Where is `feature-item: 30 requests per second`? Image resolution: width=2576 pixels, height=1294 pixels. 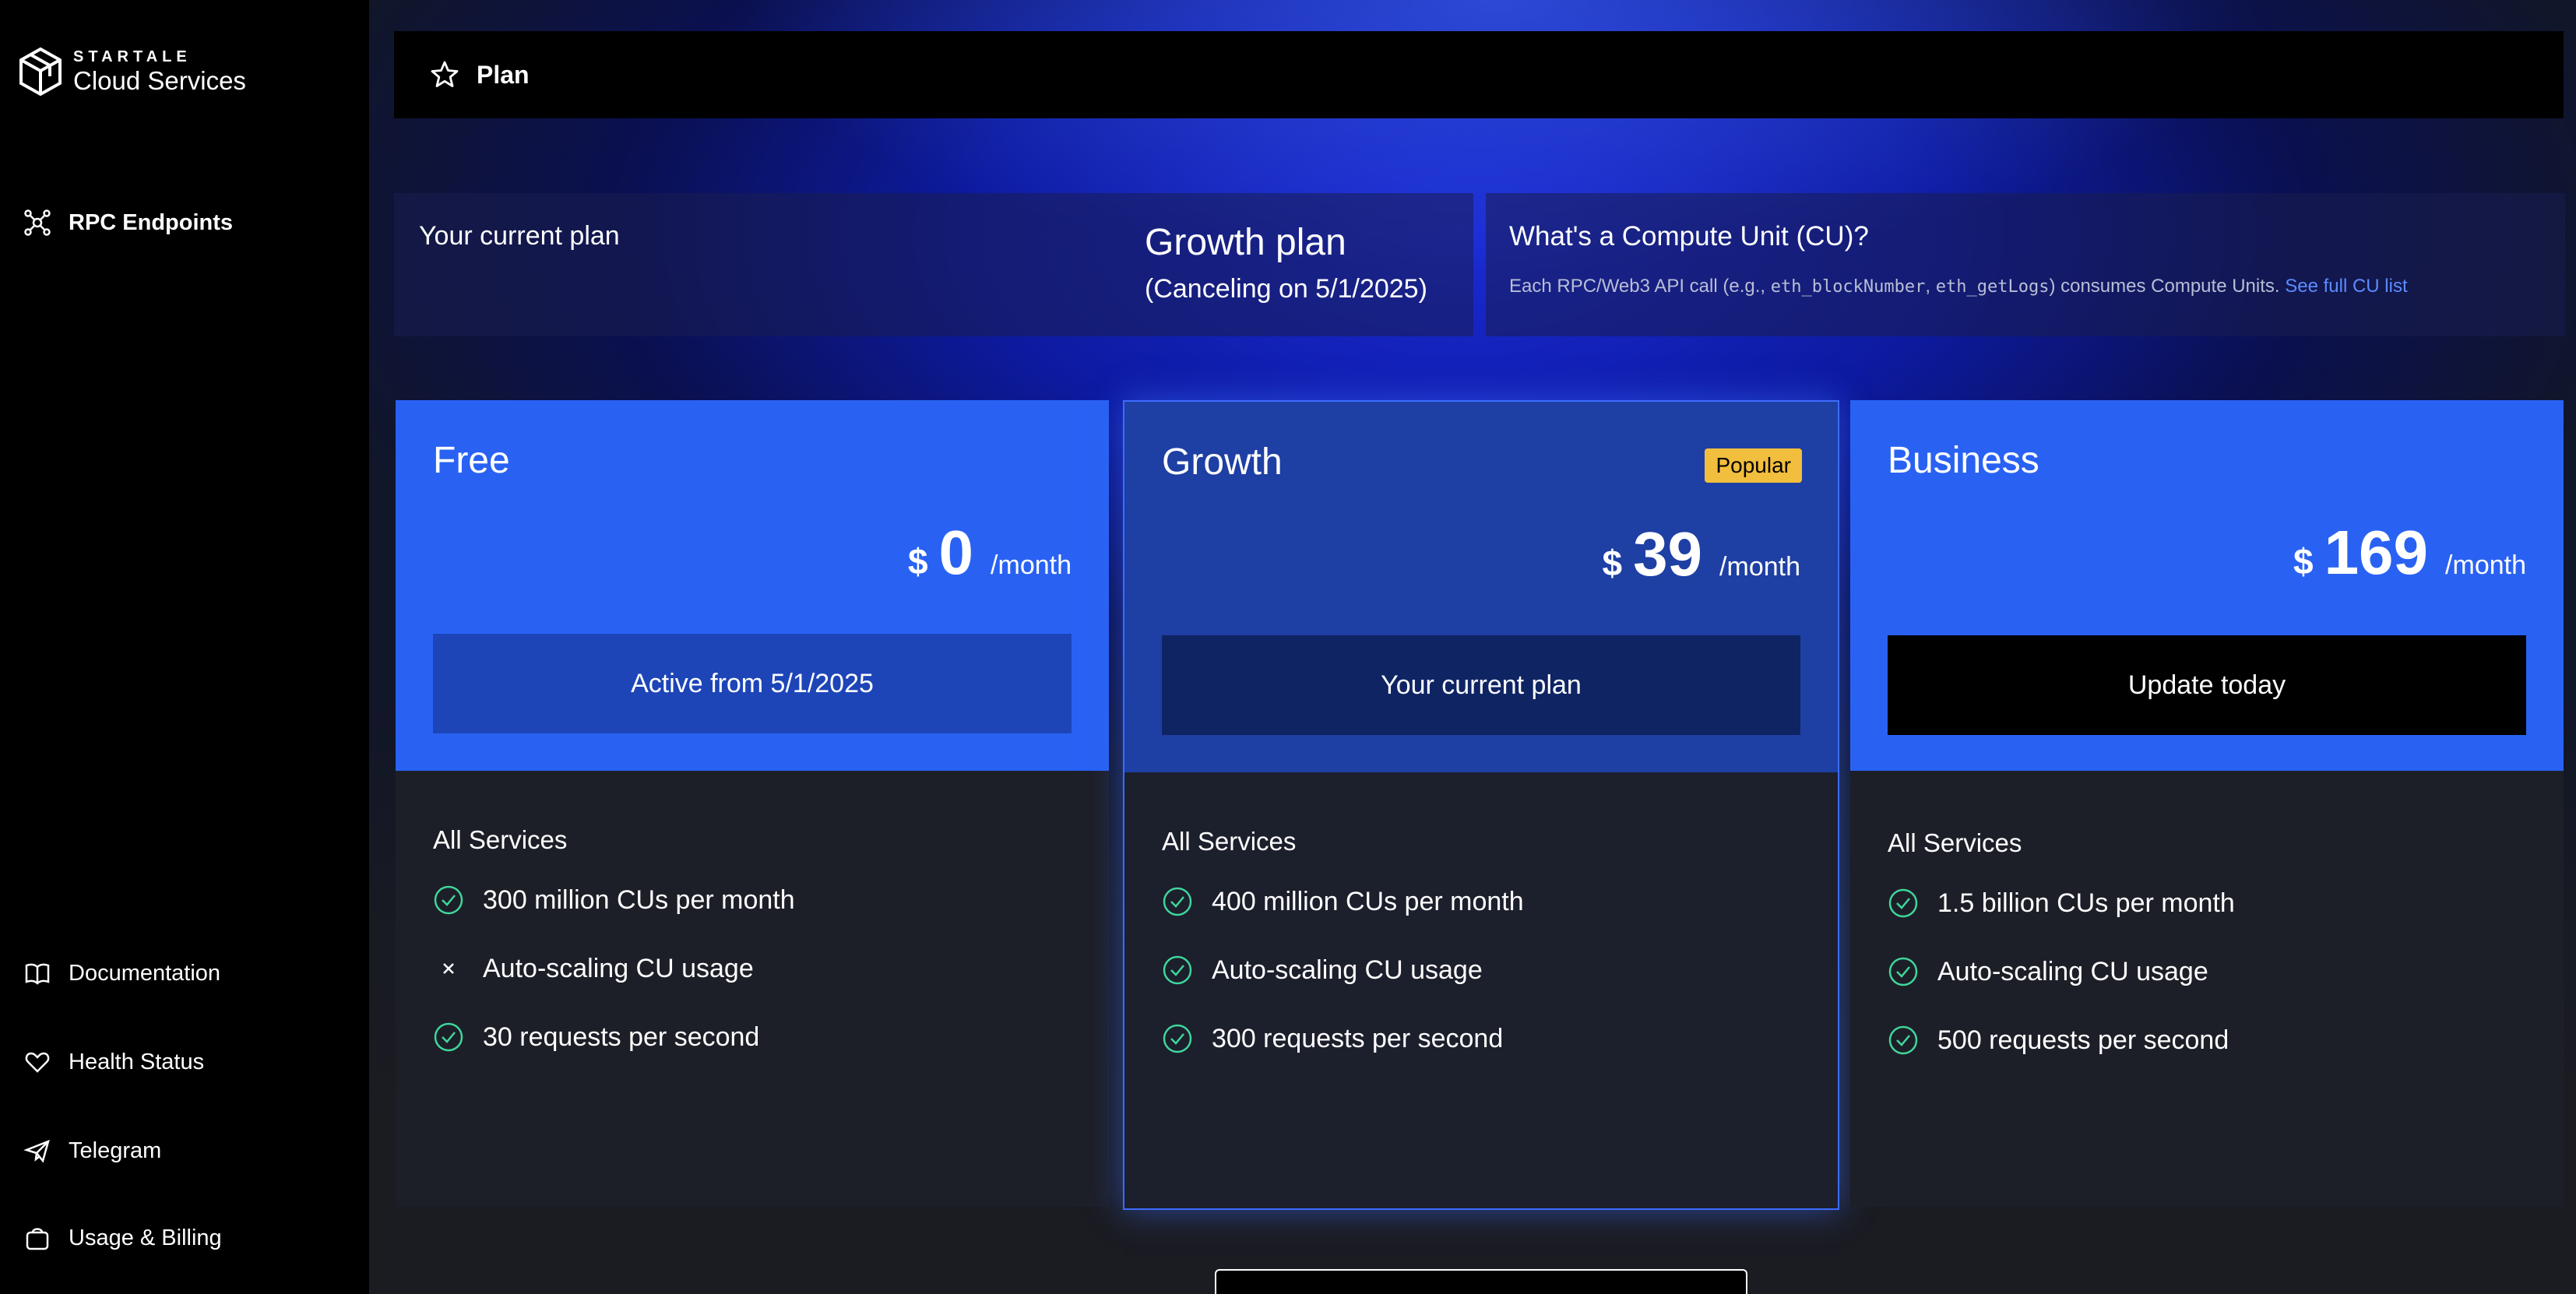 feature-item: 30 requests per second is located at coordinates (614, 1037).